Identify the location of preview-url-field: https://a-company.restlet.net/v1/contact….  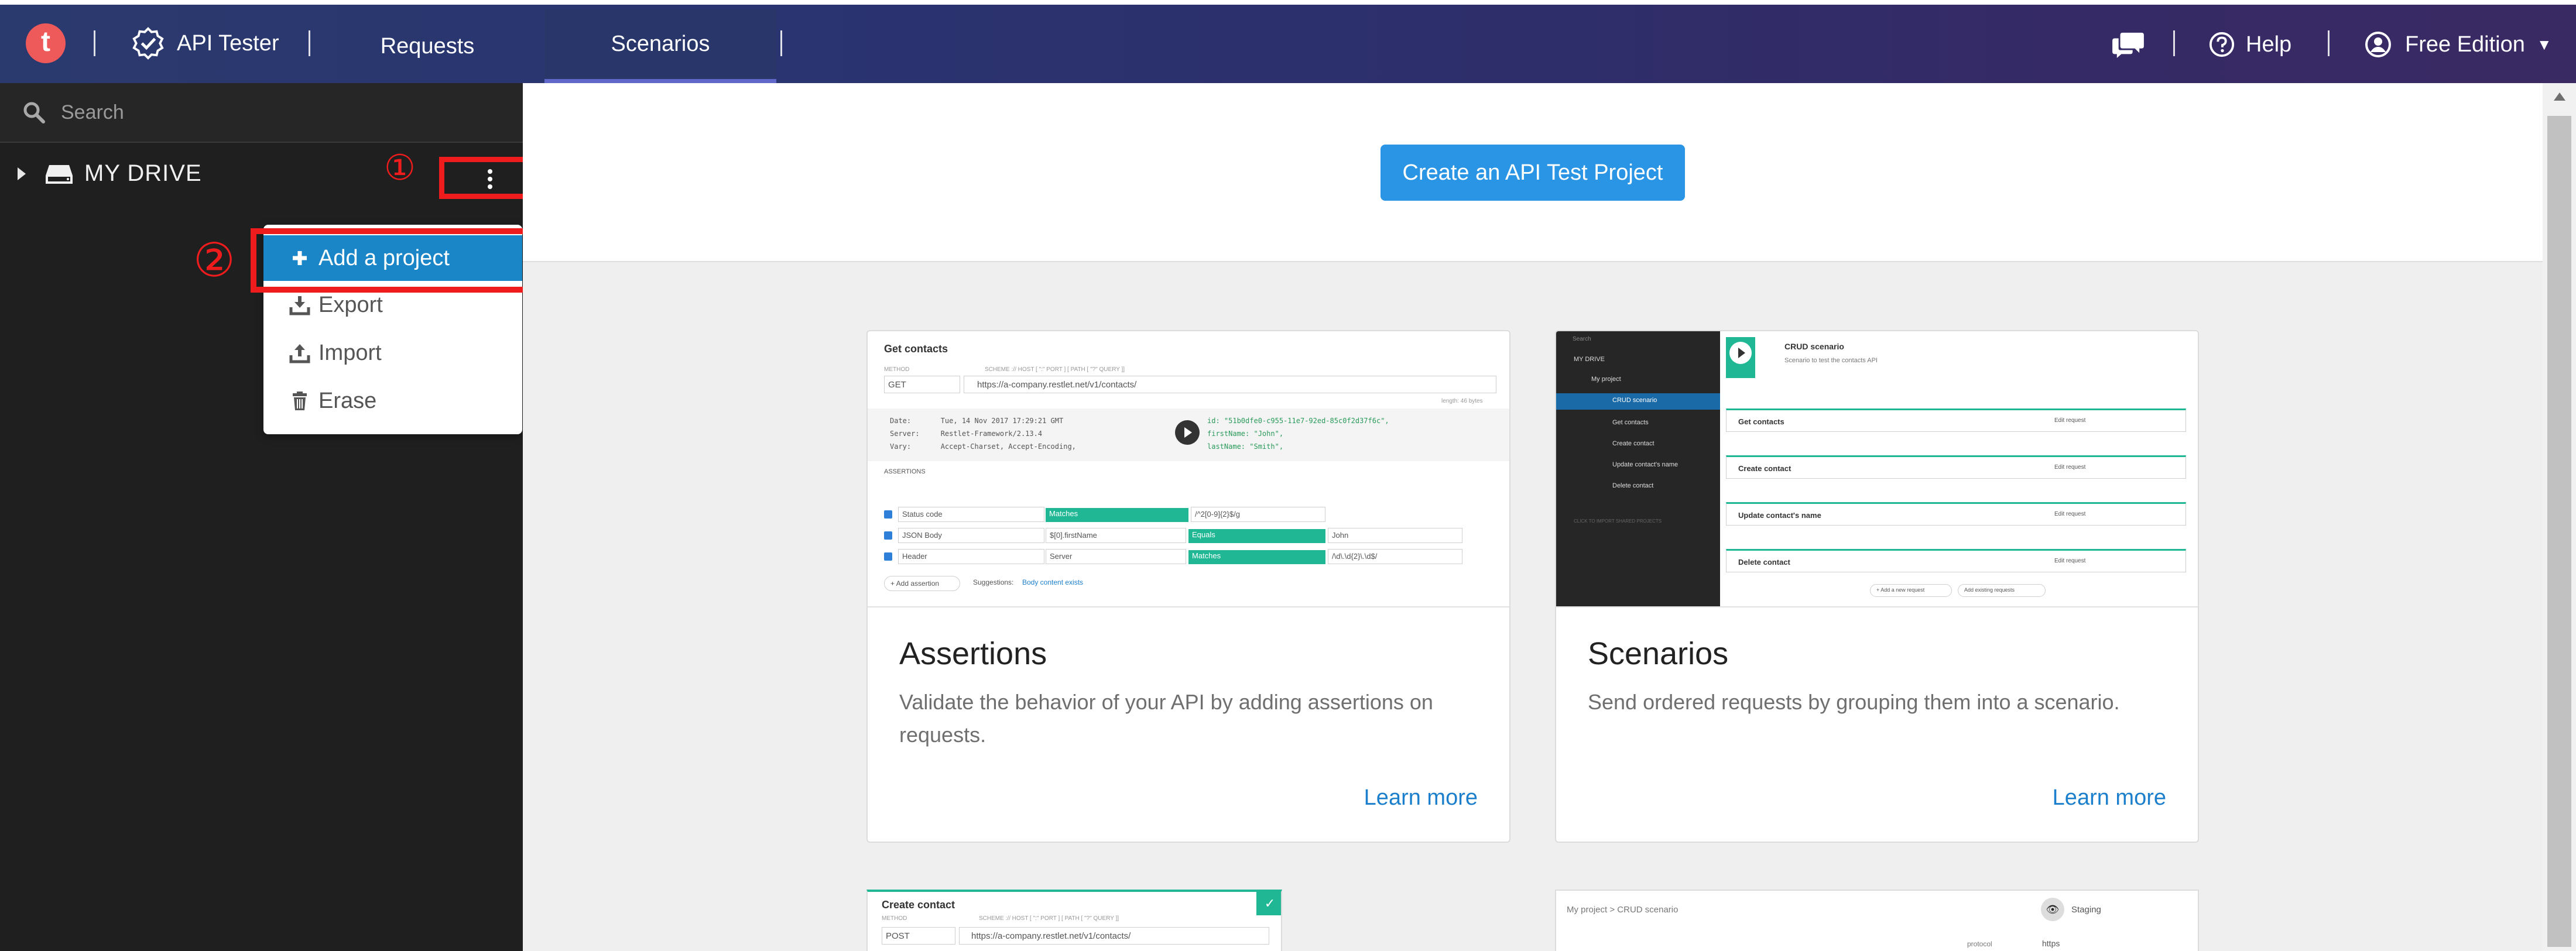
(1114, 936).